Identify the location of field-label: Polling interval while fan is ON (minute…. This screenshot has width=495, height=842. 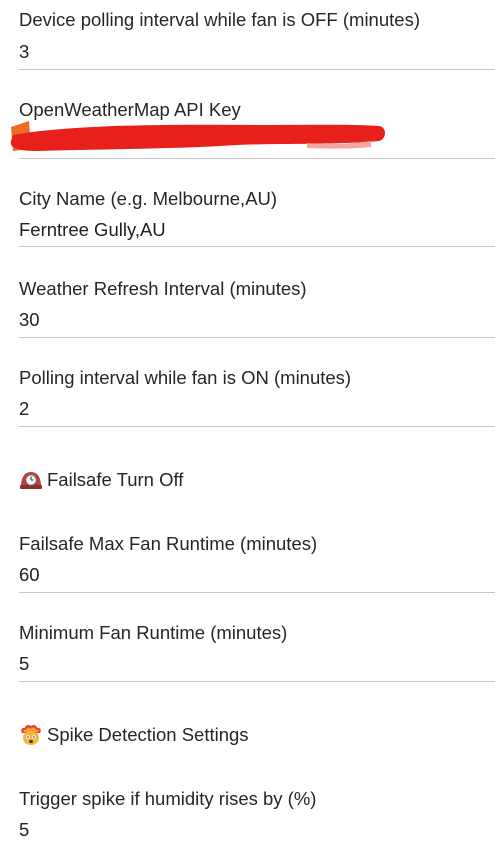
(185, 377).